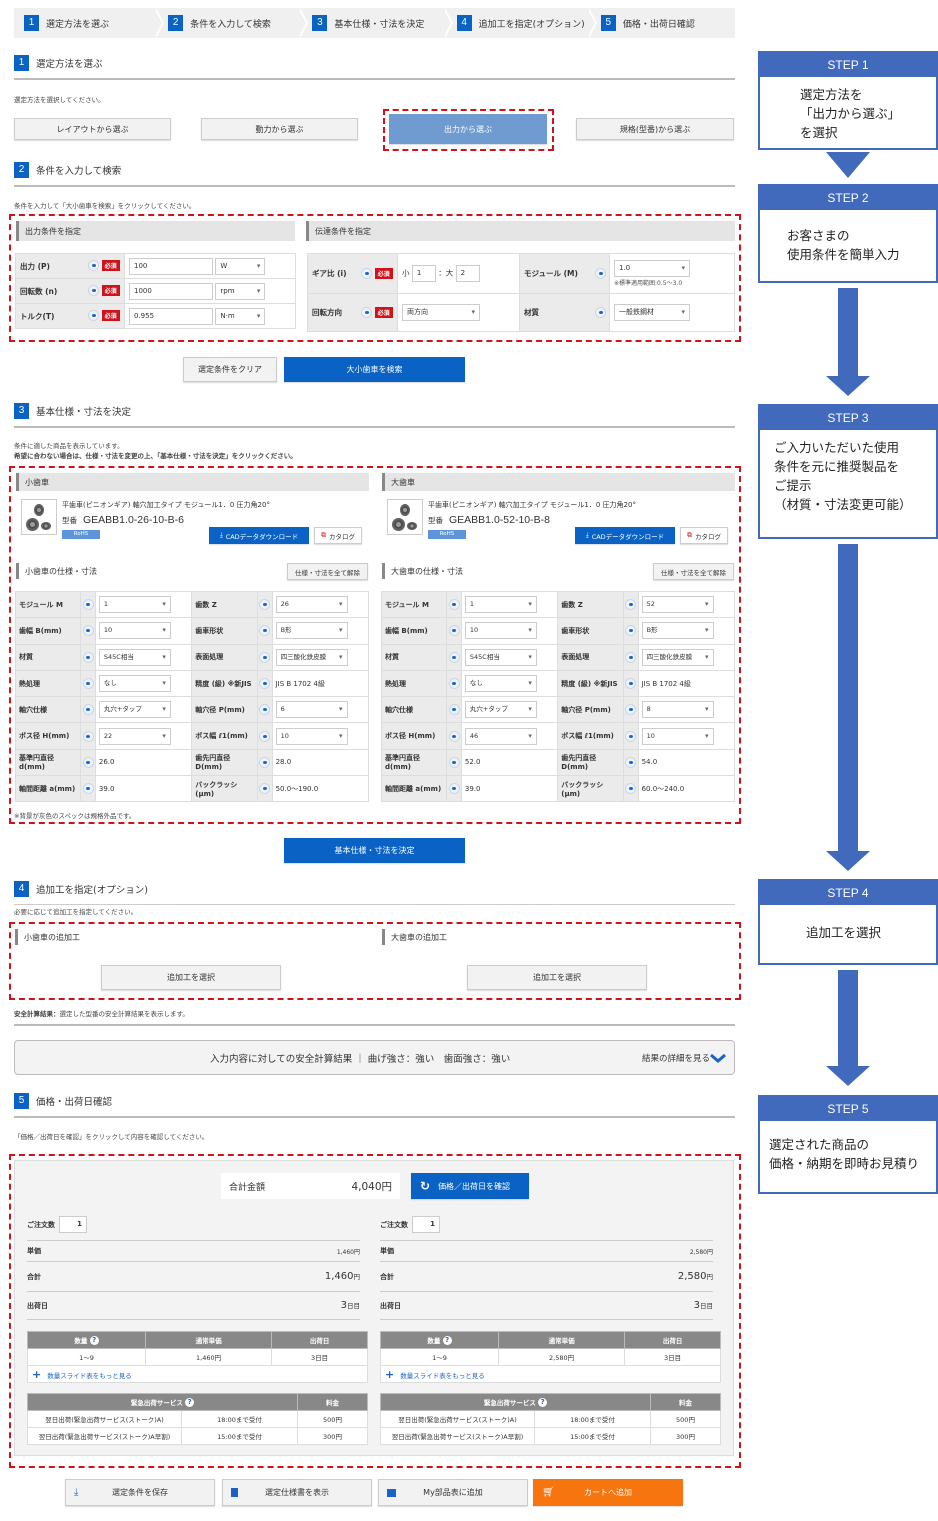 The height and width of the screenshot is (1521, 938). What do you see at coordinates (240, 266) in the screenshot?
I see `output-unit-select: W` at bounding box center [240, 266].